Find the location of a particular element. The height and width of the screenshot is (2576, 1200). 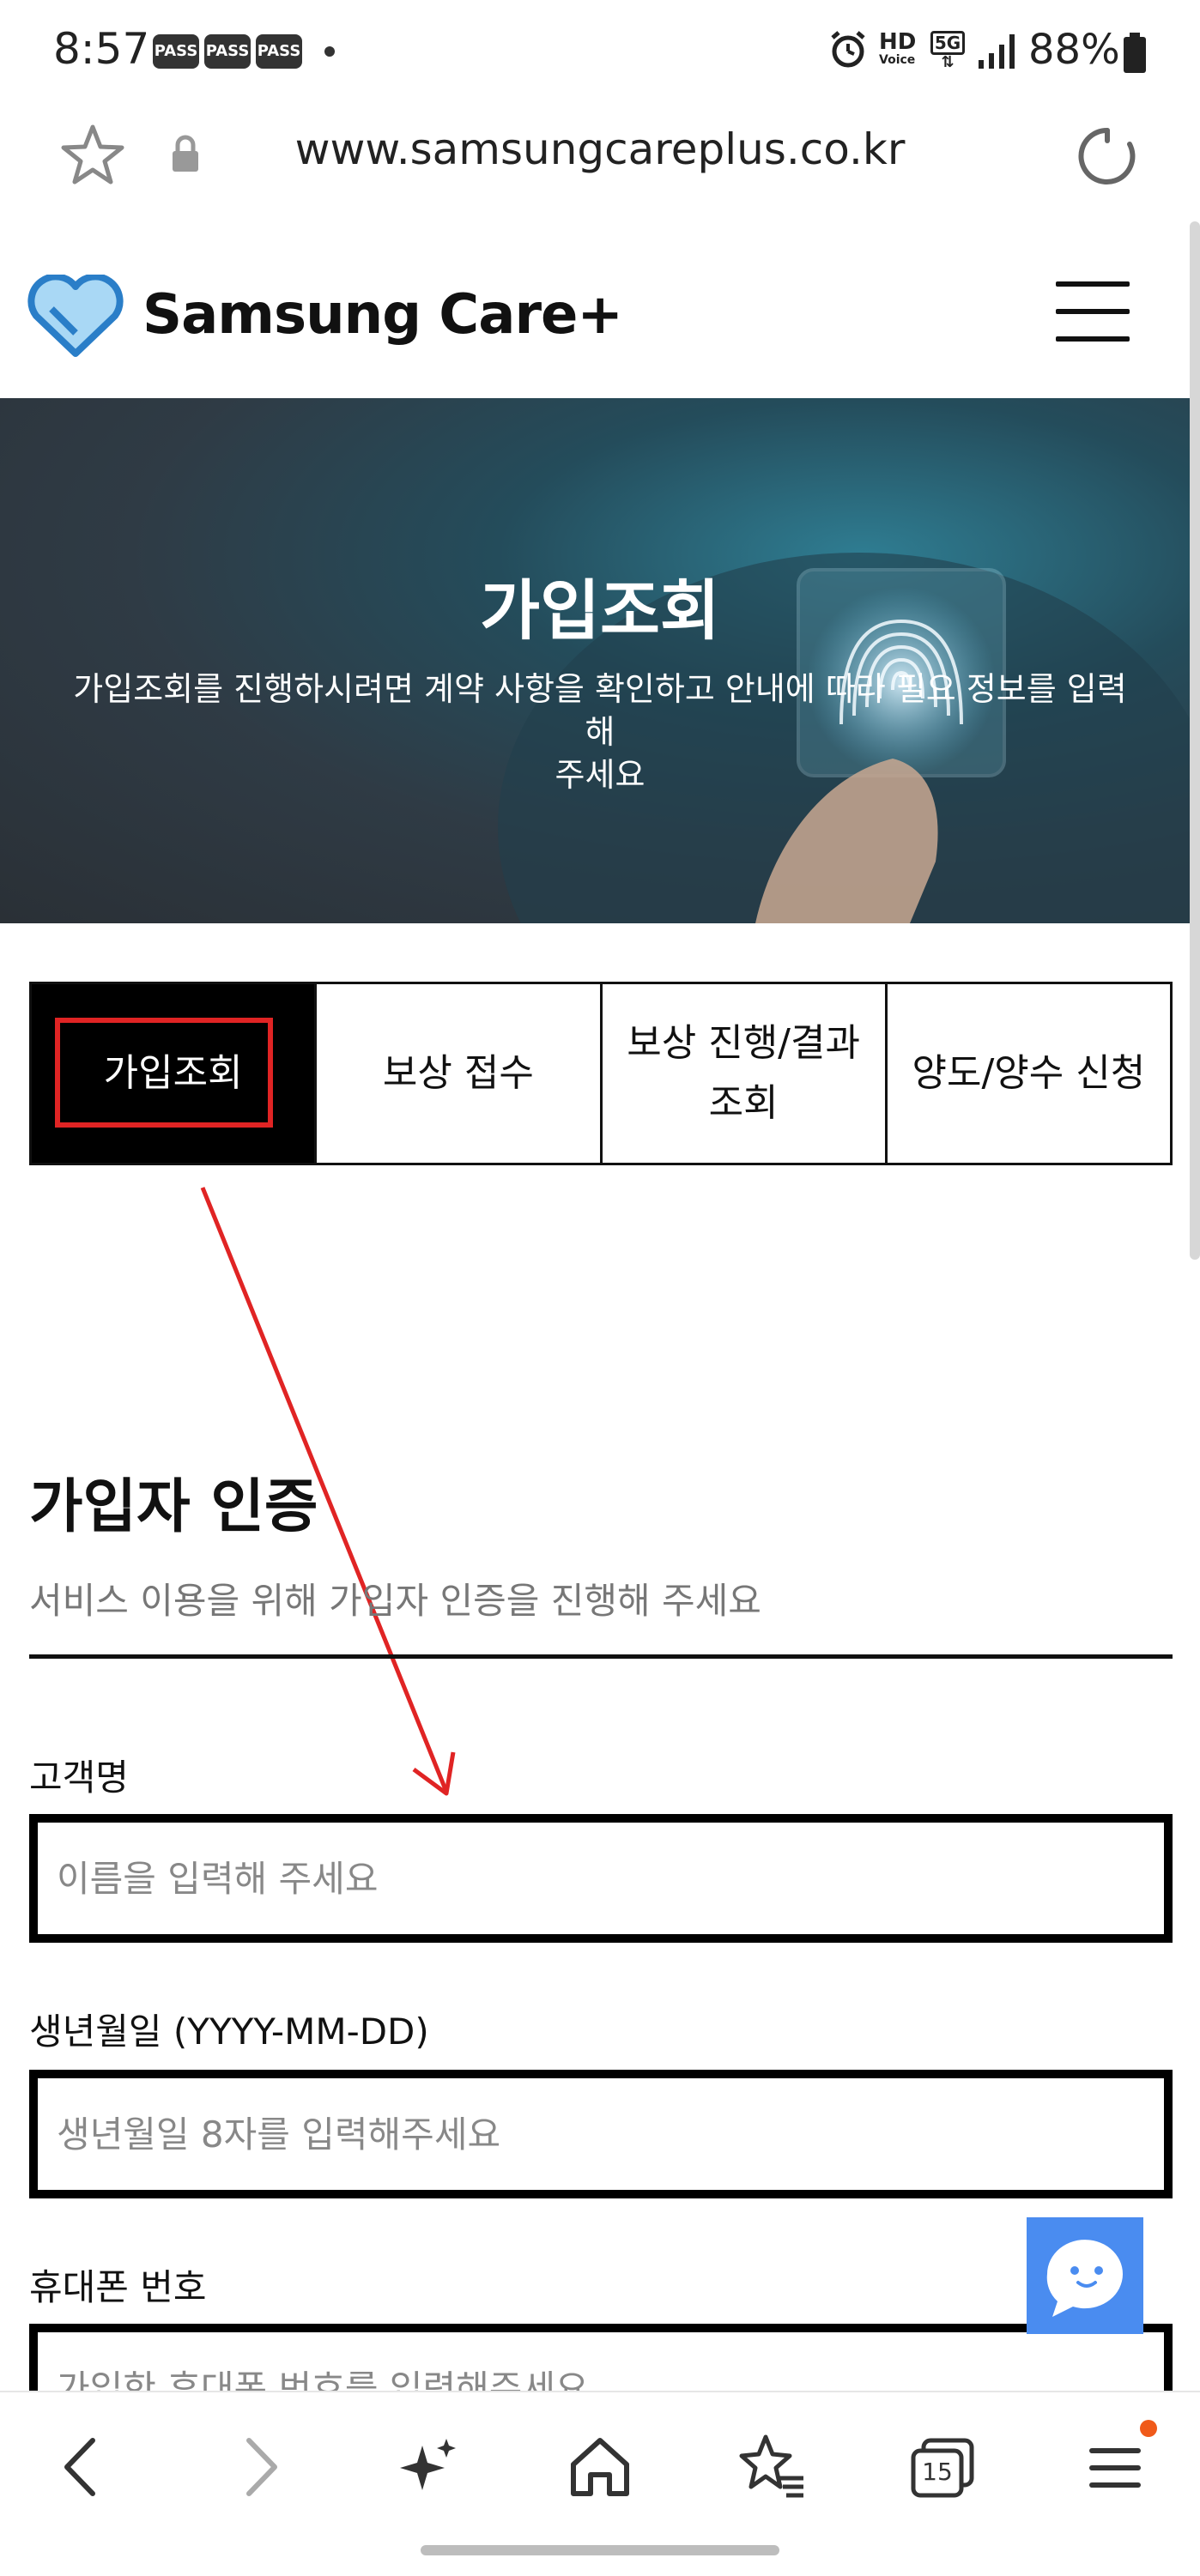

ai-sparkle-icon is located at coordinates (429, 2467).